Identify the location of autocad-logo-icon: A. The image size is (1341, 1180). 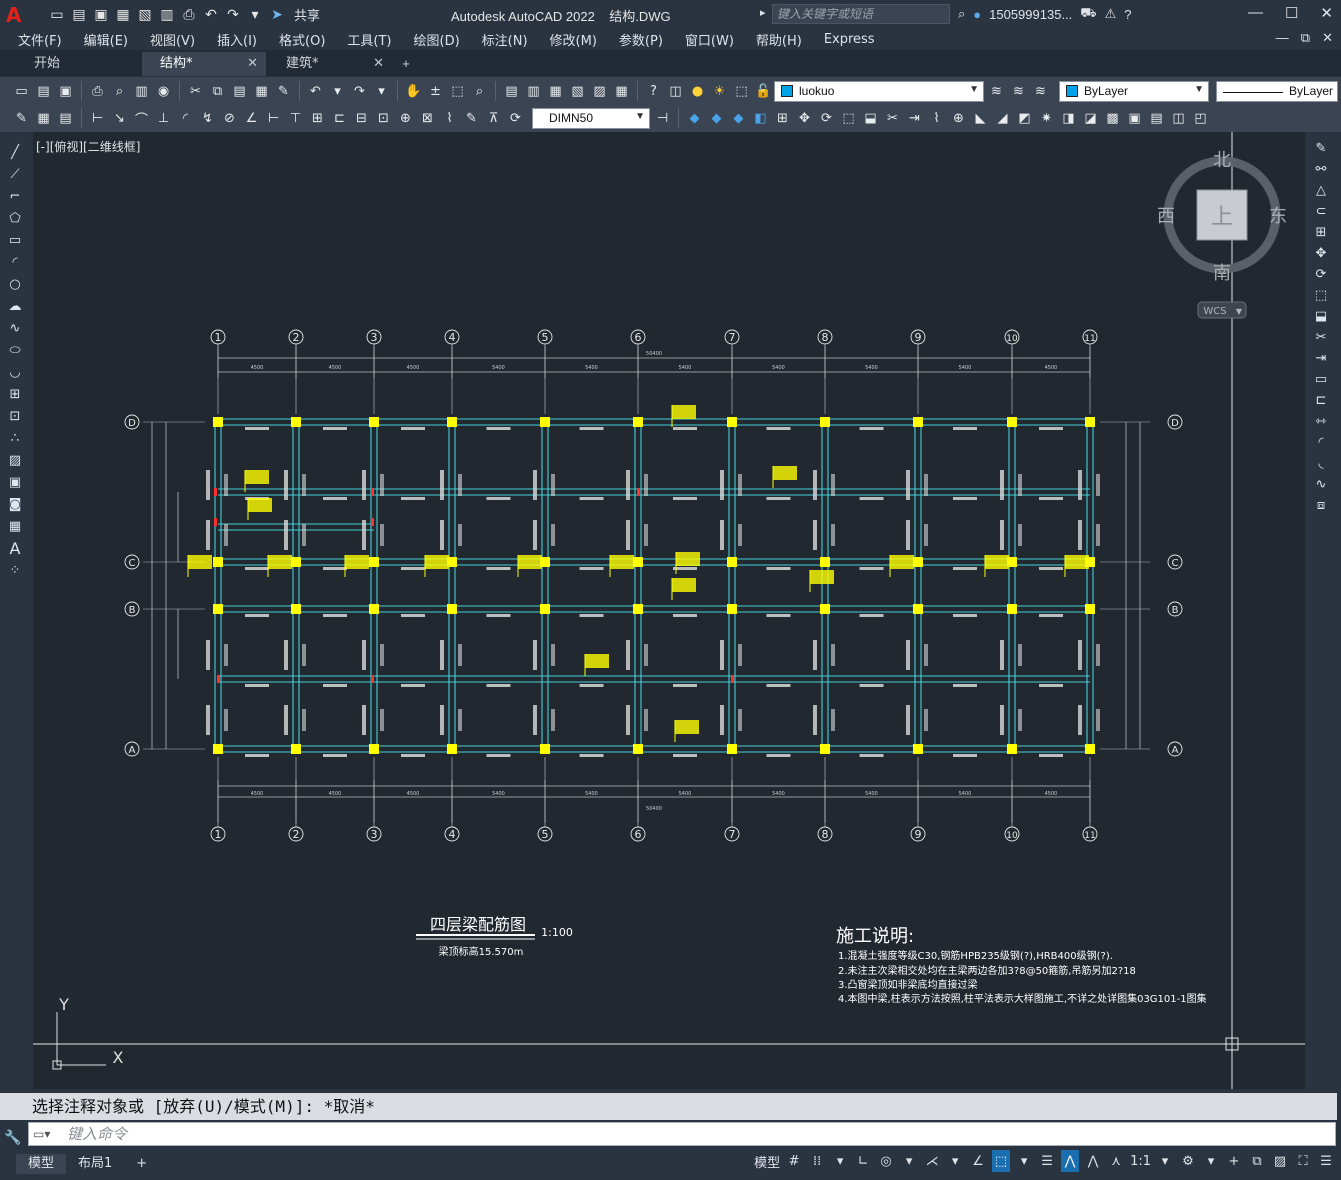
(18, 15).